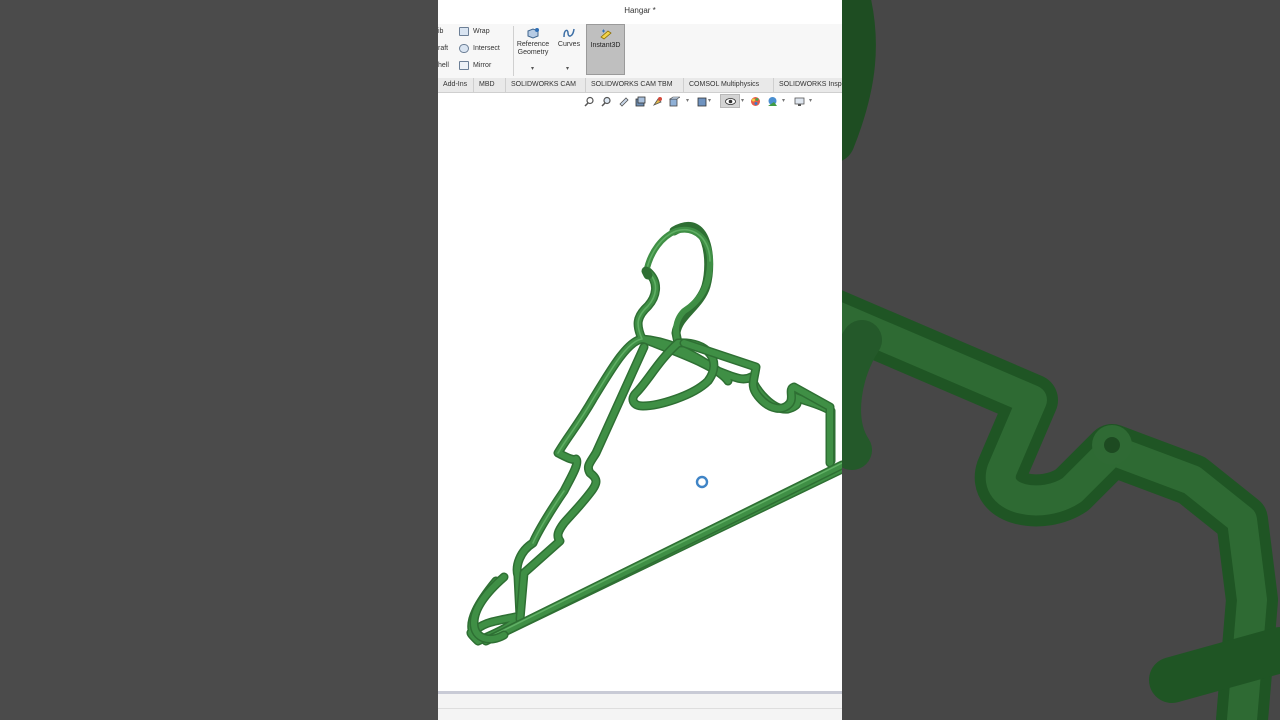 The image size is (1280, 720). Describe the element at coordinates (569, 44) in the screenshot. I see `curves-label: Curves` at that location.